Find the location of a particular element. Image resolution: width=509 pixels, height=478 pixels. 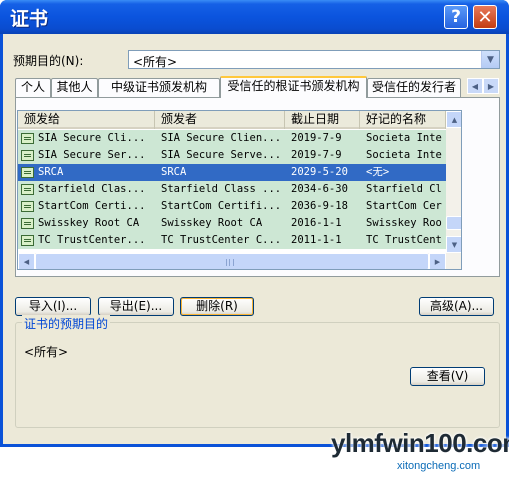

question-icon: ? is located at coordinates (456, 17).